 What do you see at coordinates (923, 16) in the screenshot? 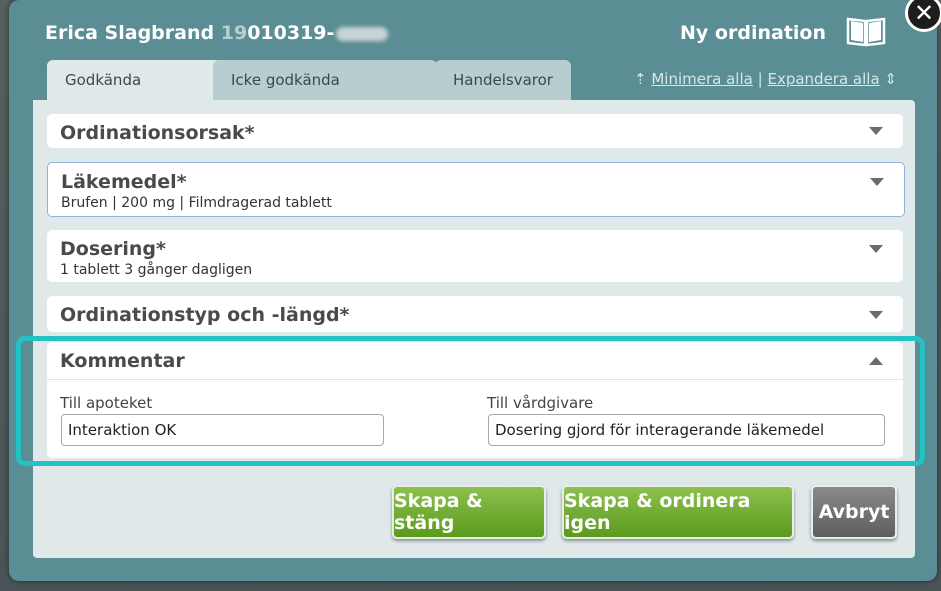
I see `close-icon: ✕` at bounding box center [923, 16].